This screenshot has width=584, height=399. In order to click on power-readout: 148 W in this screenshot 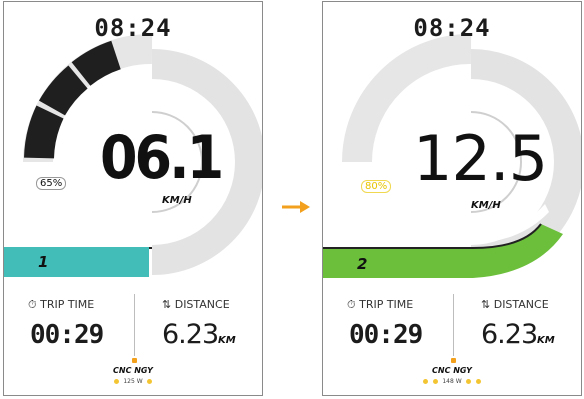, I will do `click(452, 381)`.